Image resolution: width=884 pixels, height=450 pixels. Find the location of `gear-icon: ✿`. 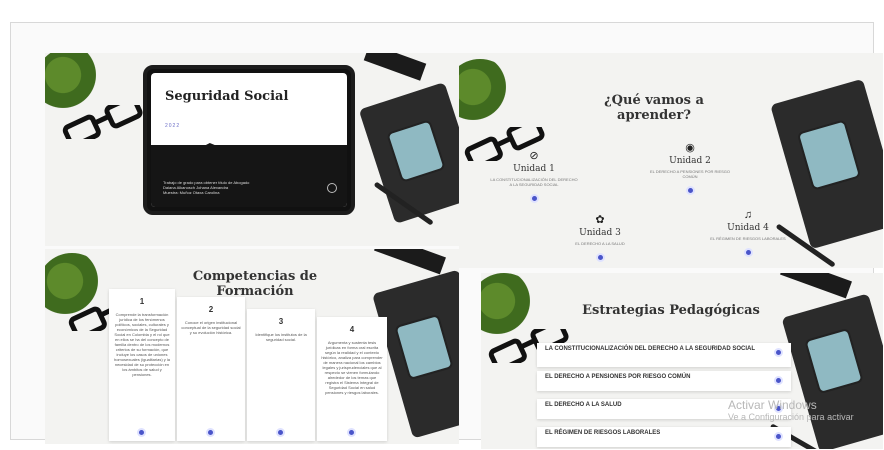

gear-icon: ✿ is located at coordinates (600, 220).